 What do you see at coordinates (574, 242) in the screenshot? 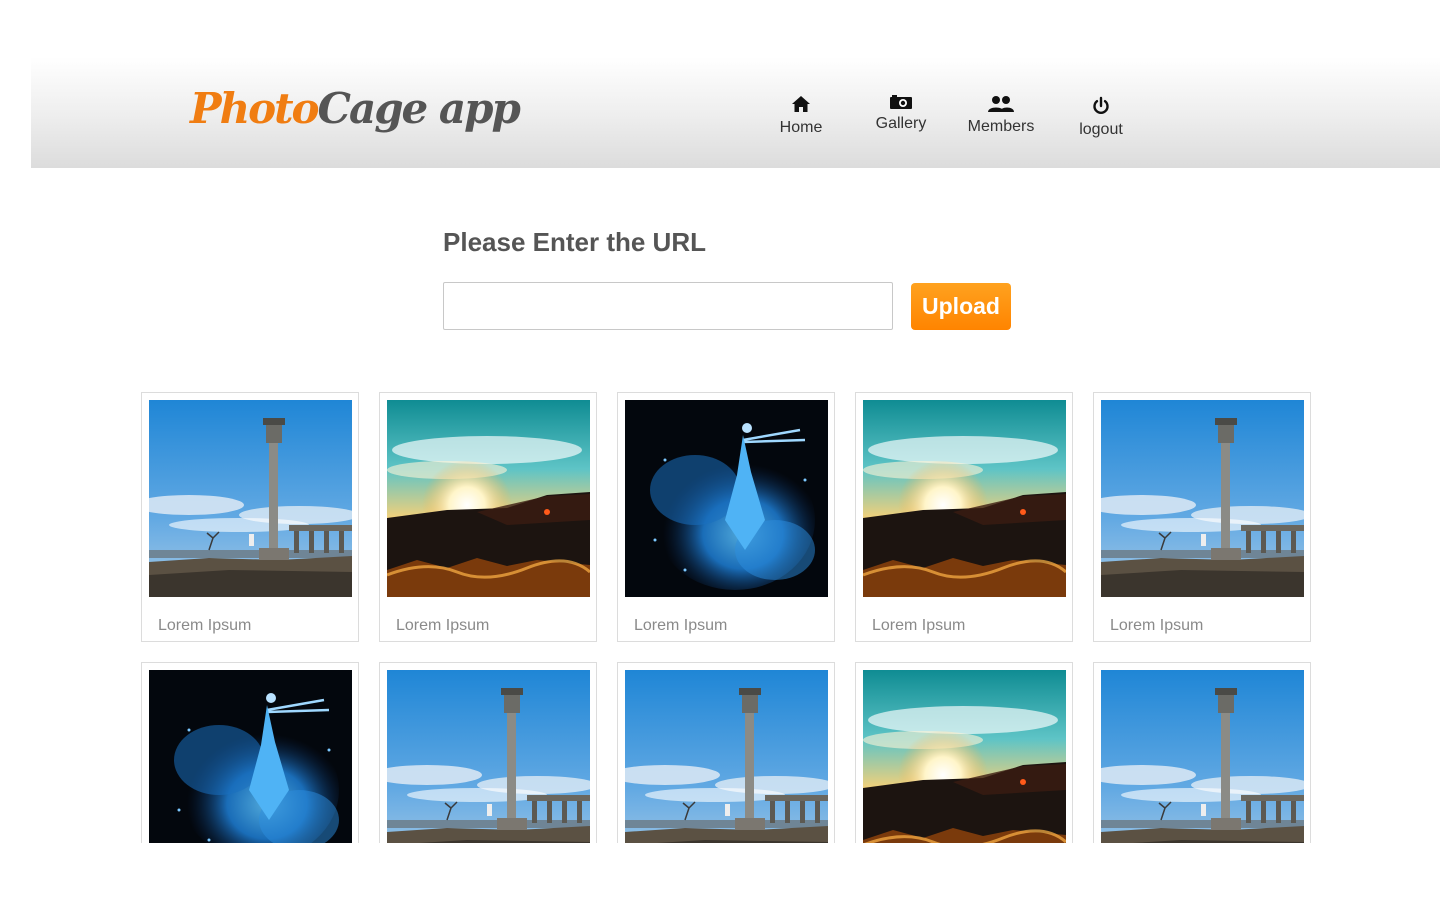
I see `upload-title: Please Enter the URL` at bounding box center [574, 242].